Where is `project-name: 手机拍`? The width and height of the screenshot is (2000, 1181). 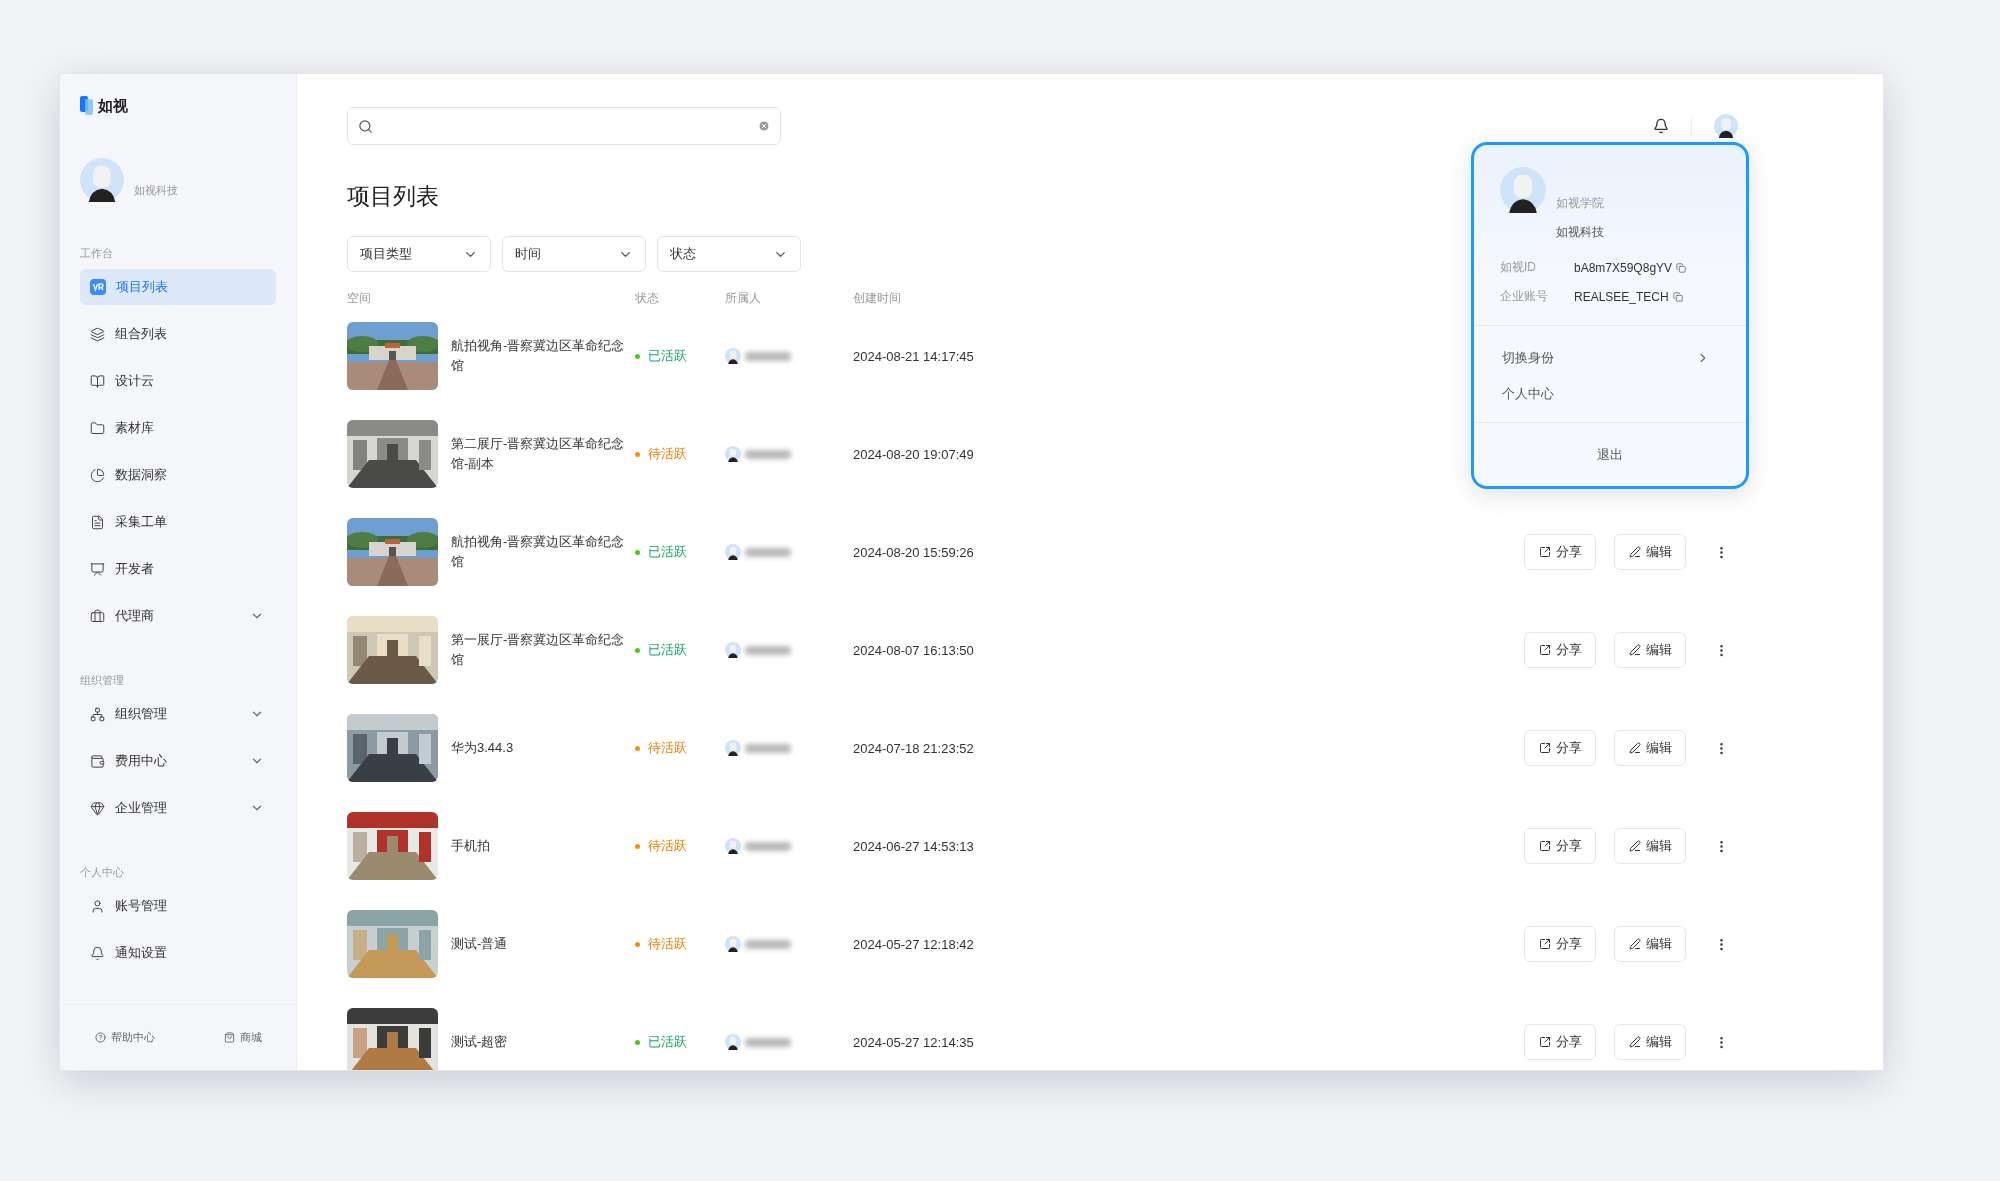 project-name: 手机拍 is located at coordinates (543, 846).